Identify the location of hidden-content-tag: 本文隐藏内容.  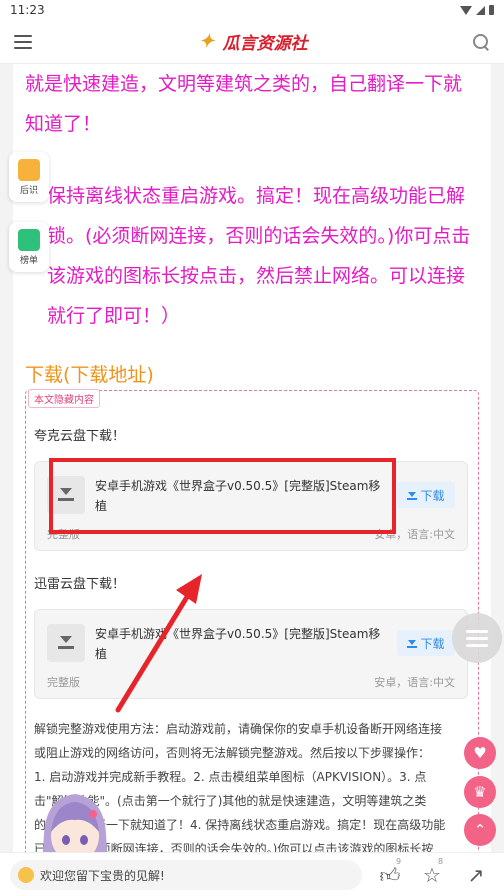
(64, 398).